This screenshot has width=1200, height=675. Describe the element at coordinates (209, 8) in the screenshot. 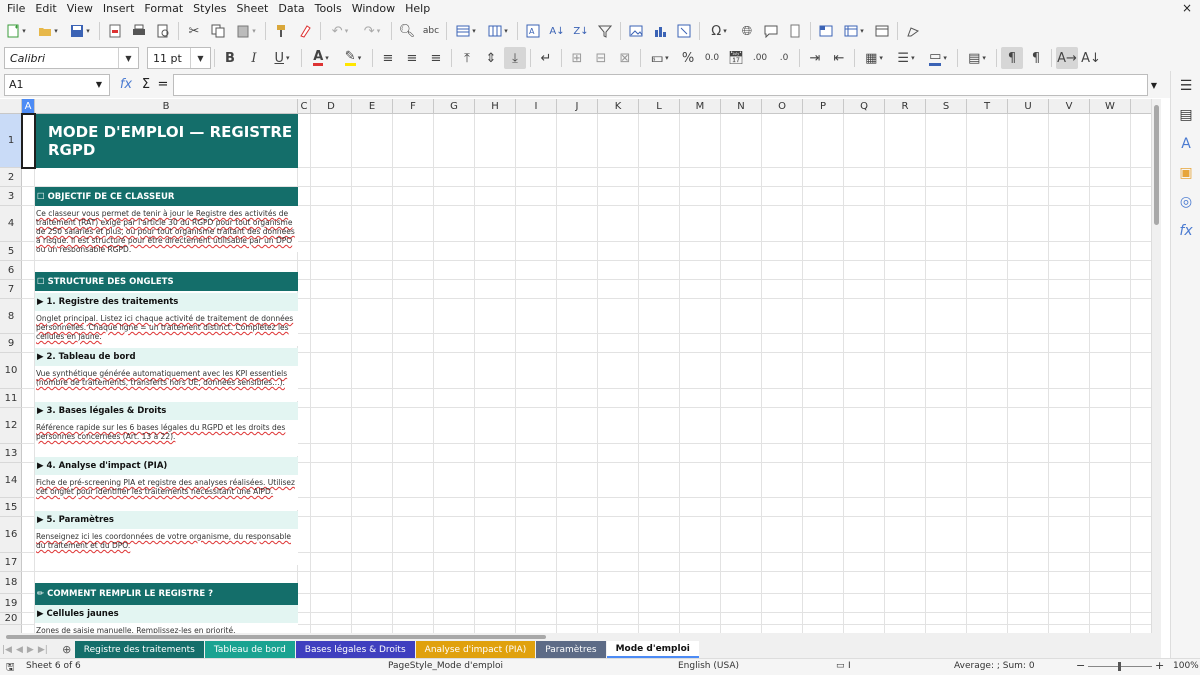

I see `menu-item-styles: Styles` at that location.